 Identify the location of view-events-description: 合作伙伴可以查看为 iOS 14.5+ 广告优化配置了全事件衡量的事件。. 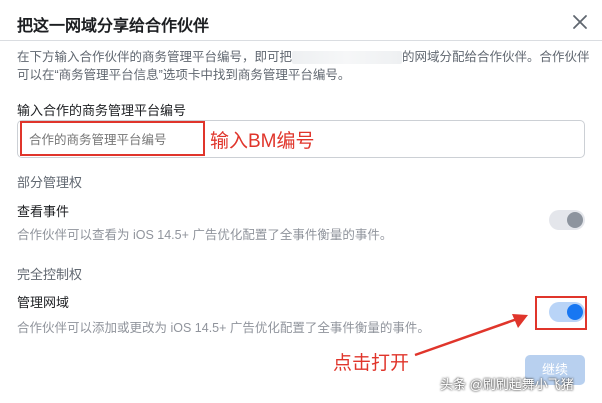
(205, 235).